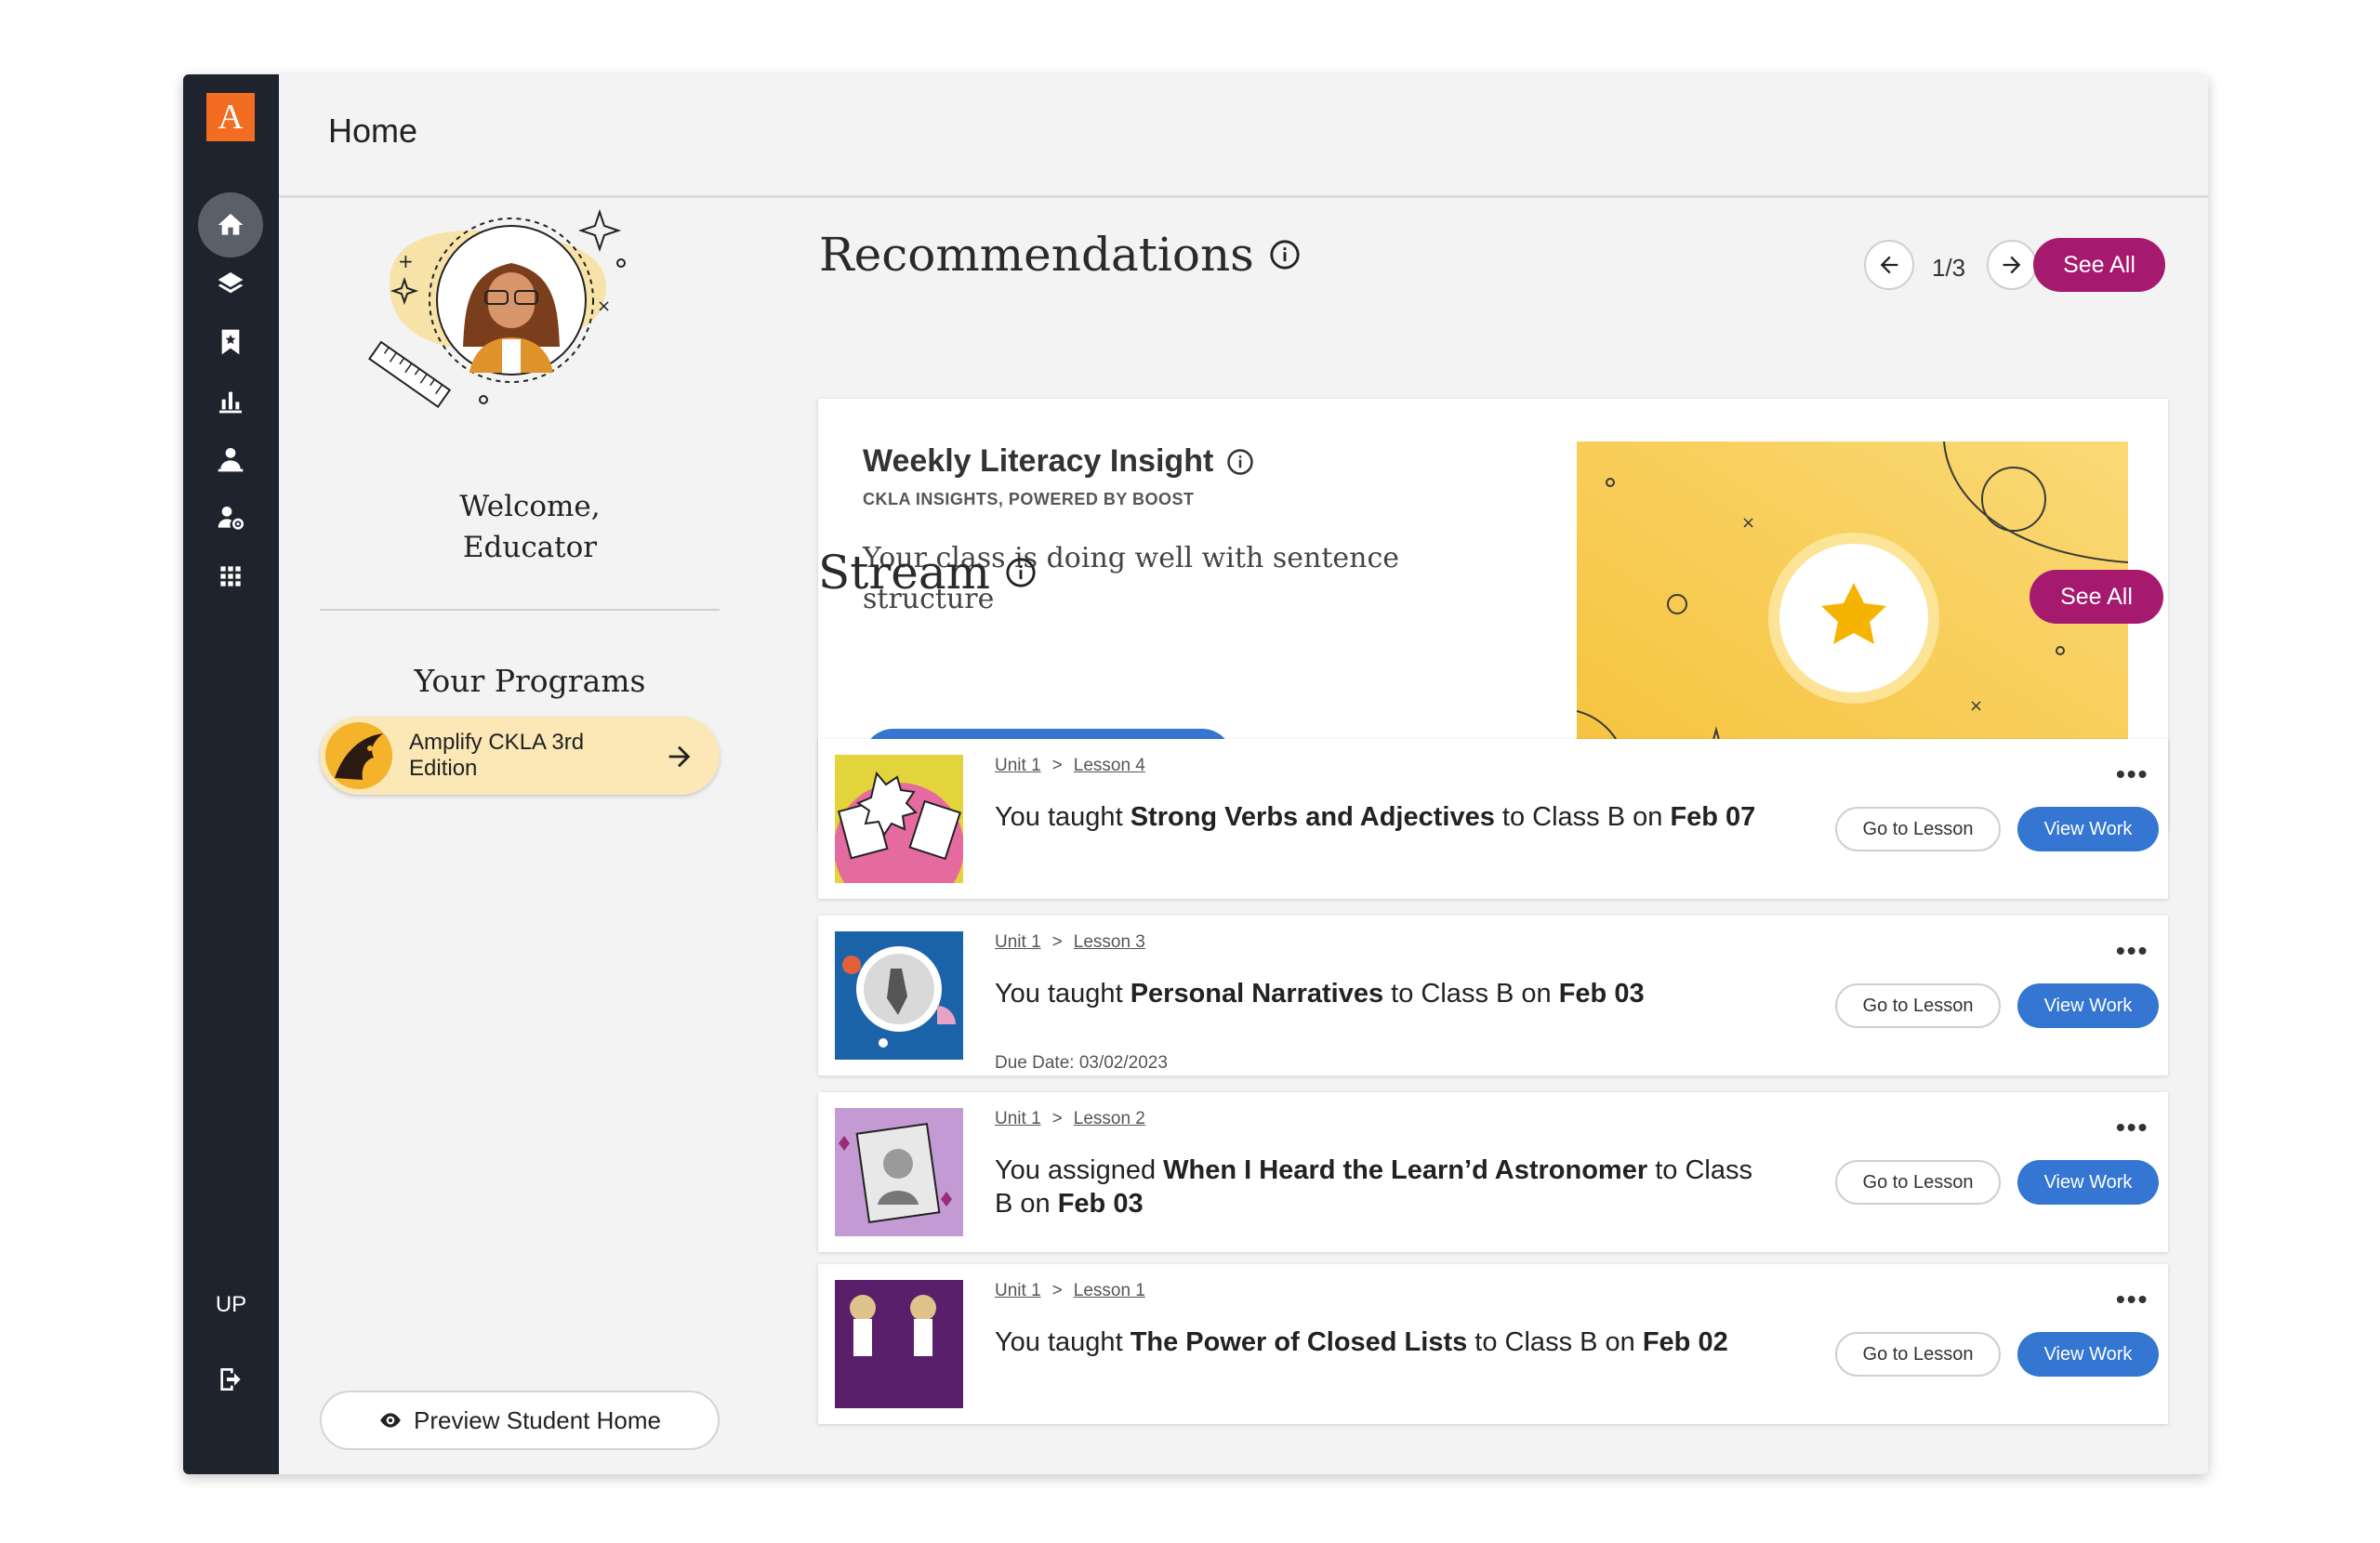  What do you see at coordinates (1070, 766) in the screenshot?
I see `breadcrumb: Unit 1 > Lesson 4` at bounding box center [1070, 766].